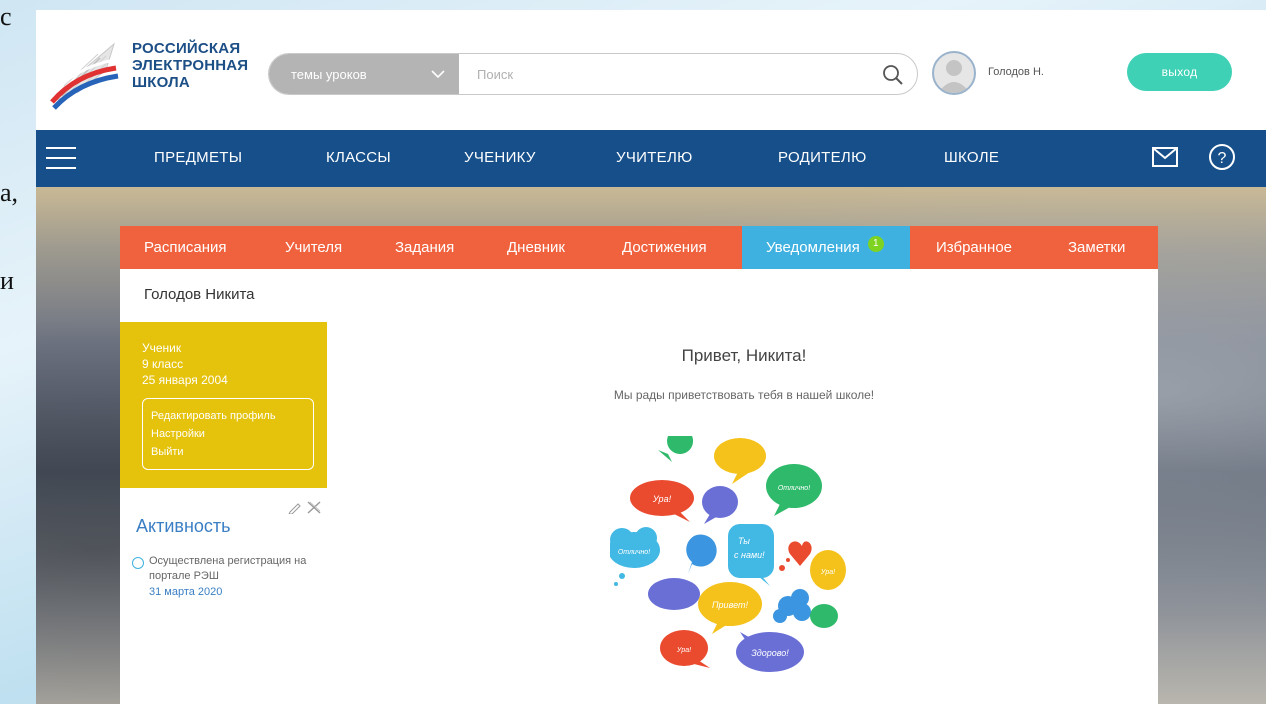  I want to click on activity-date: 31 марта 2020, so click(186, 592).